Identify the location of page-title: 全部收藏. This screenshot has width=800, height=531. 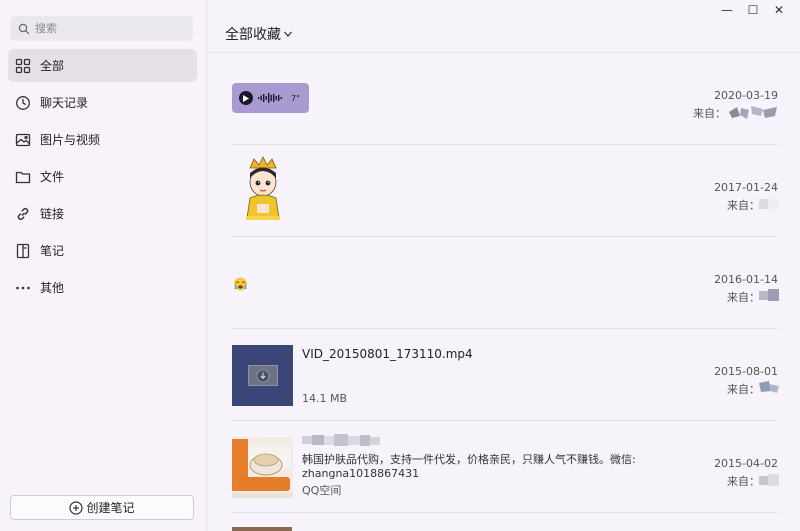
(253, 35).